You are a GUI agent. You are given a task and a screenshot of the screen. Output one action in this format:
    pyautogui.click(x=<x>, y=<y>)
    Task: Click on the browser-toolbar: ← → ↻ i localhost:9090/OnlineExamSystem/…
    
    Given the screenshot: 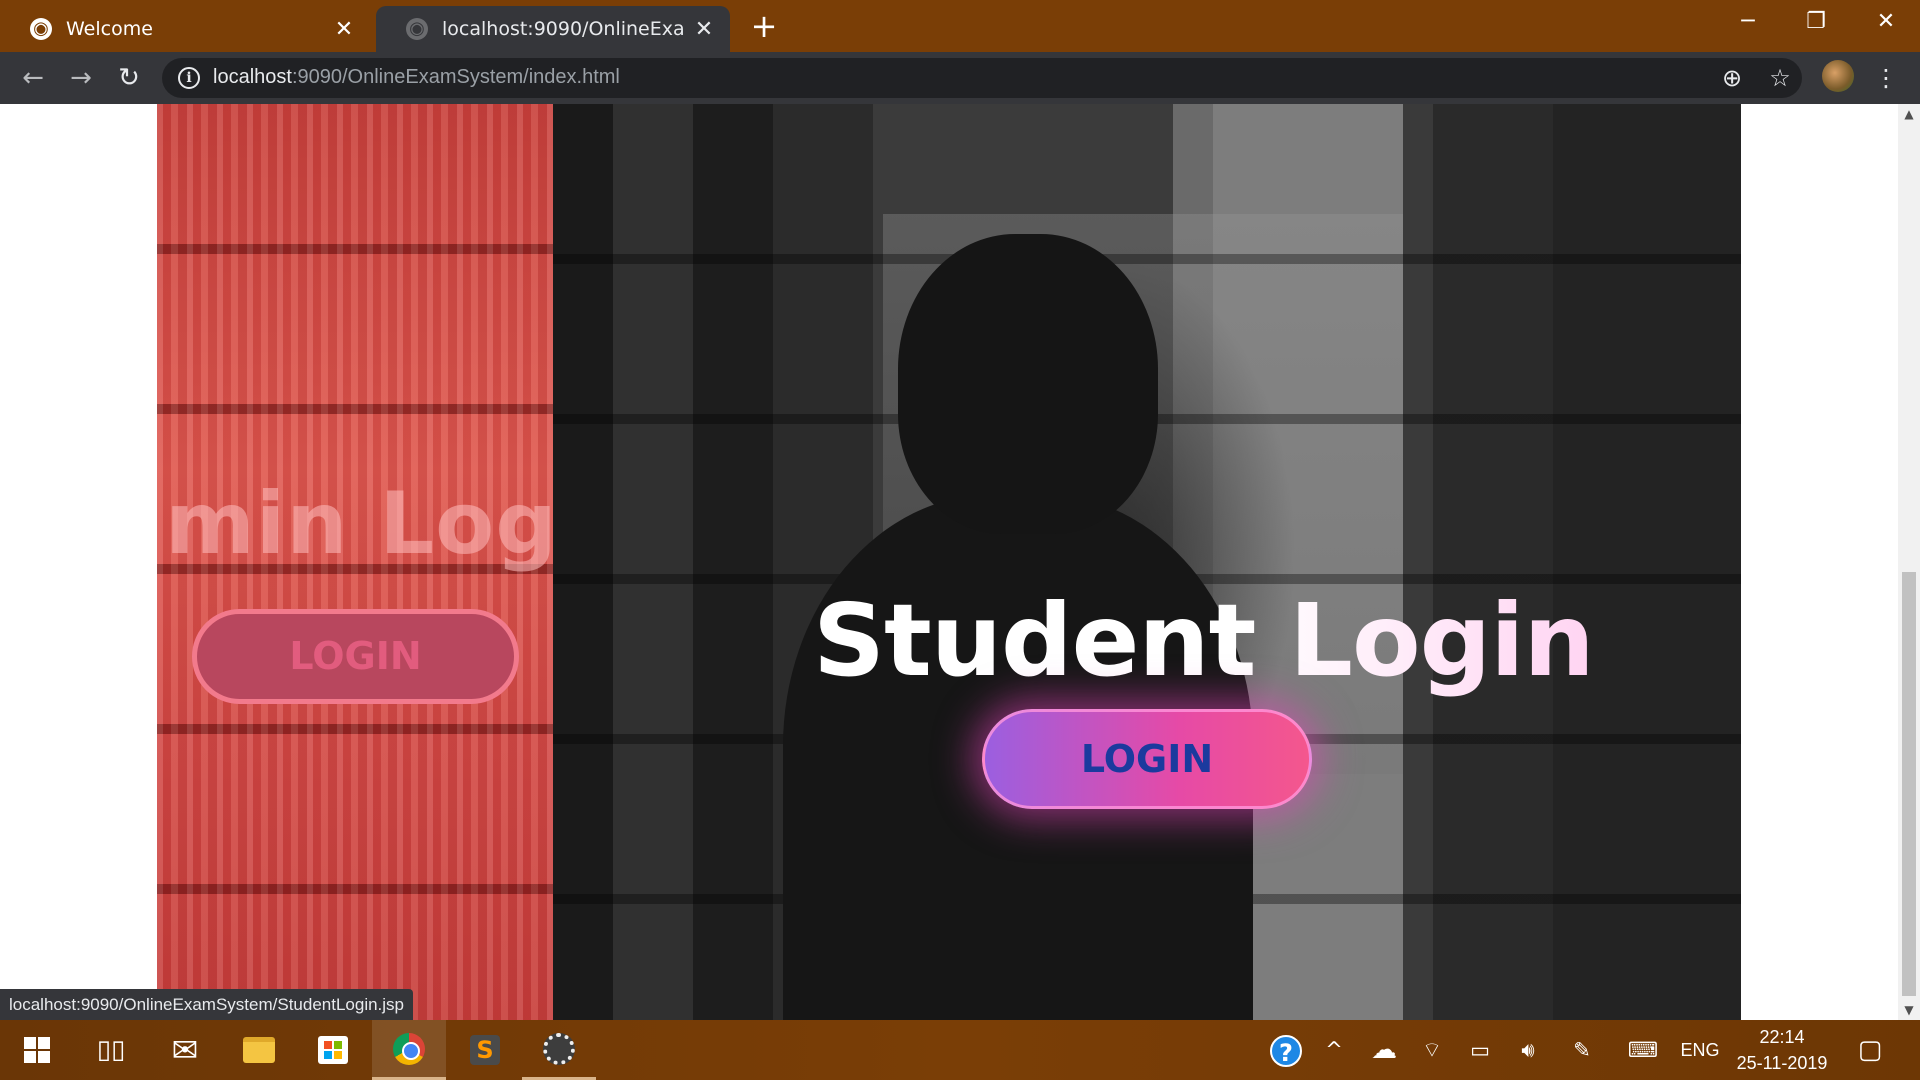 What is the action you would take?
    pyautogui.click(x=960, y=78)
    